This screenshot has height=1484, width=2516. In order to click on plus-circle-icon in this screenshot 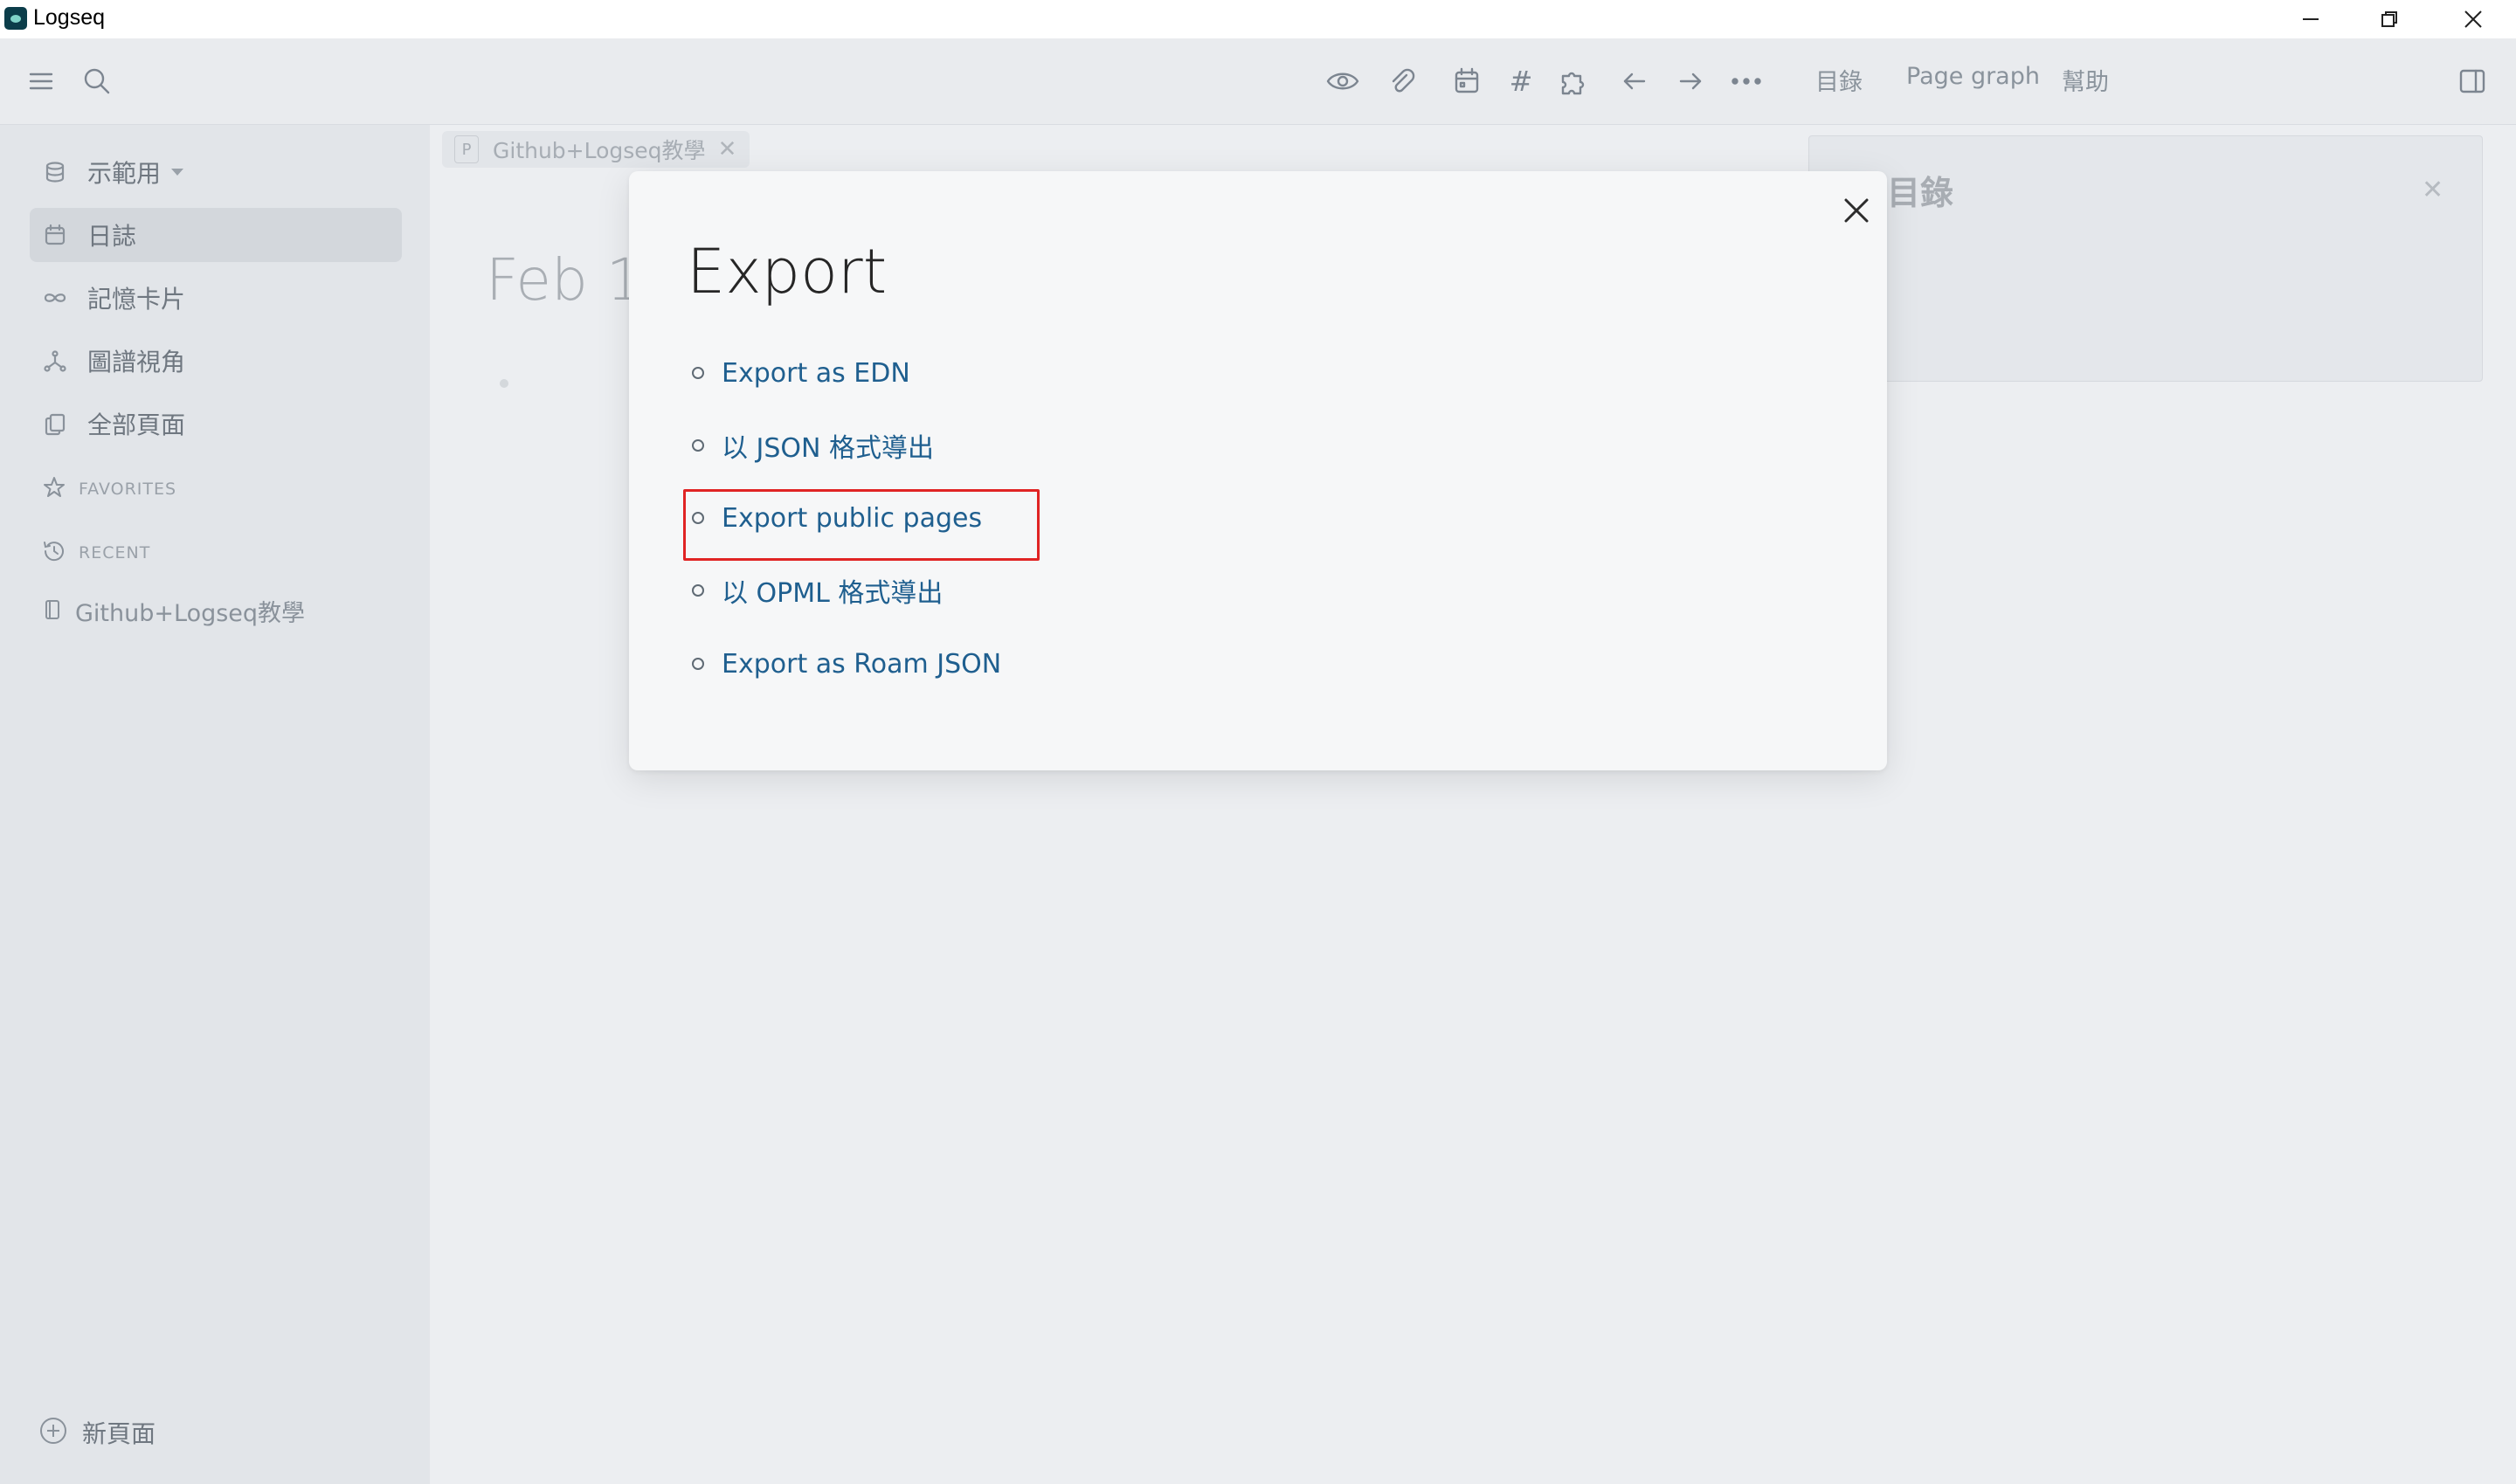, I will do `click(53, 1432)`.